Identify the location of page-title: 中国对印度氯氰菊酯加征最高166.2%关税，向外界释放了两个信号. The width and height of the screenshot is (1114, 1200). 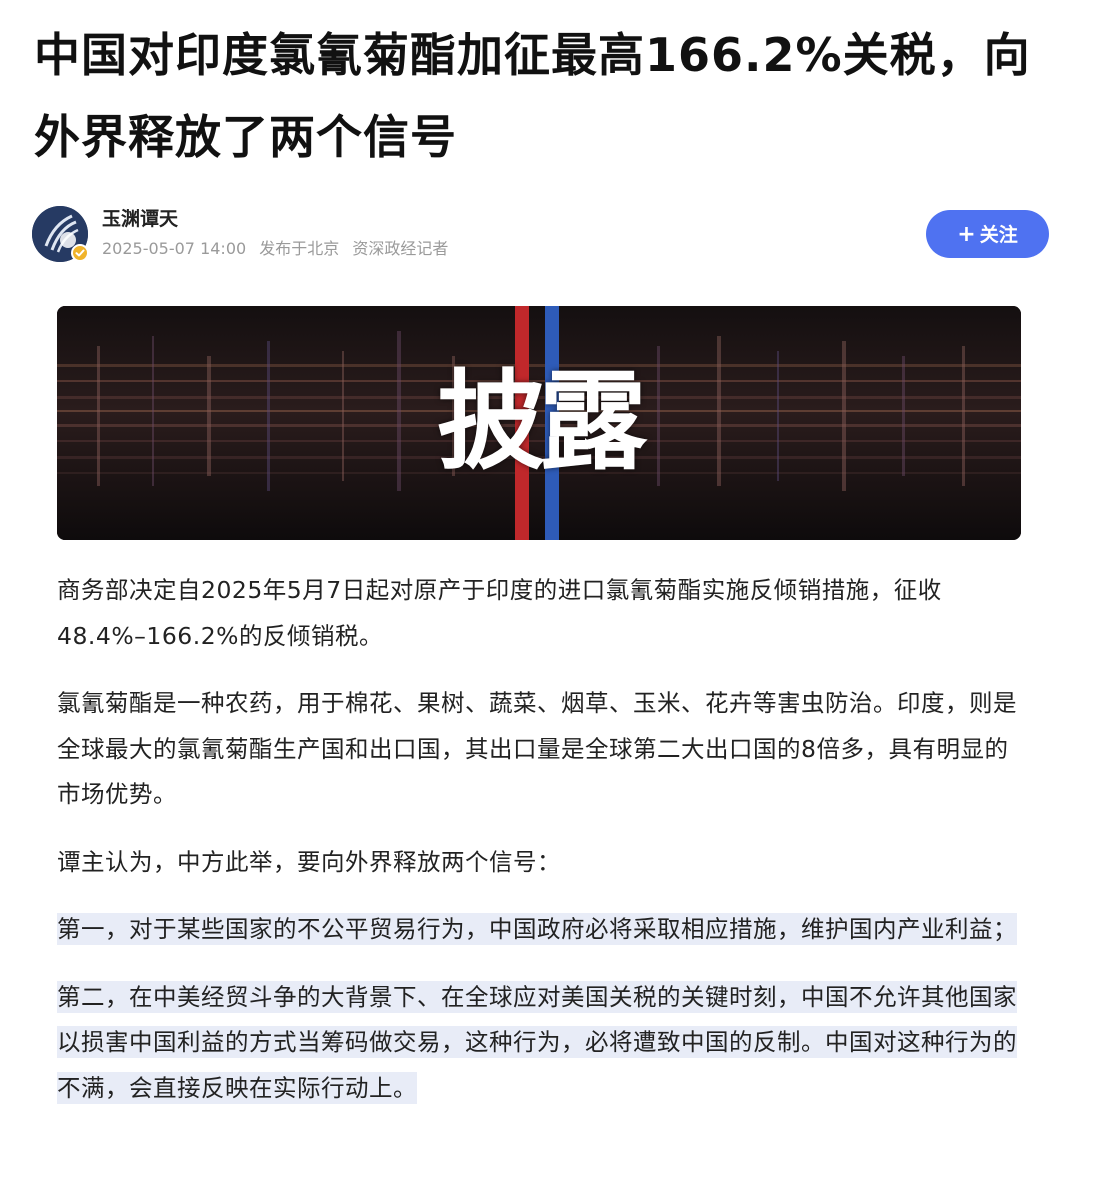
(532, 96).